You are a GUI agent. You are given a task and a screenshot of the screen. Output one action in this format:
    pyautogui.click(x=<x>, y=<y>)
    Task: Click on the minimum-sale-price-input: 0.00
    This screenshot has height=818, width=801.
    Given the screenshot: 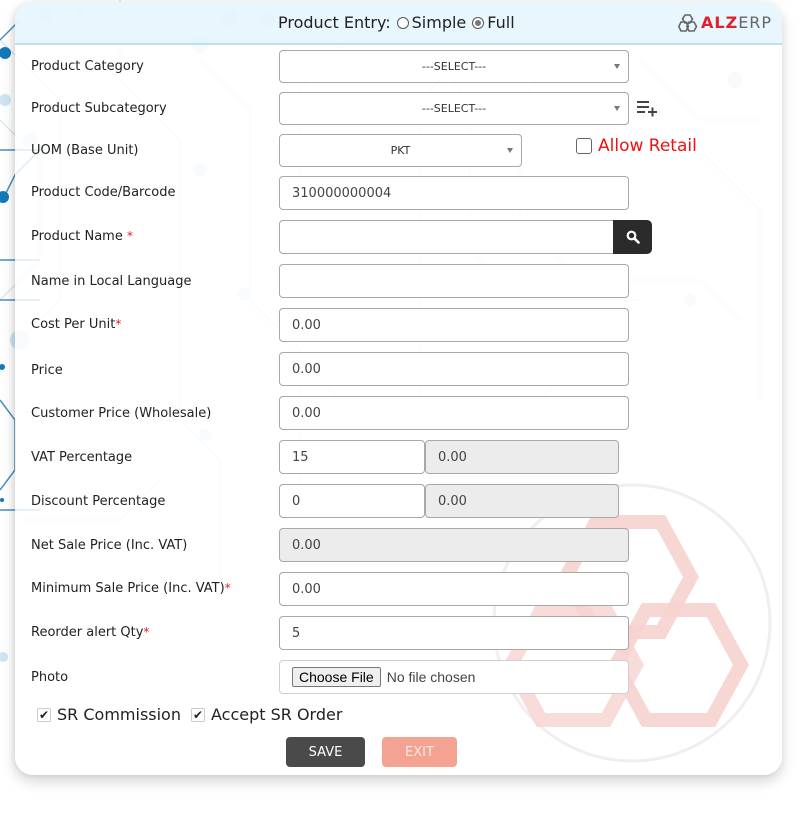 What is the action you would take?
    pyautogui.click(x=454, y=589)
    